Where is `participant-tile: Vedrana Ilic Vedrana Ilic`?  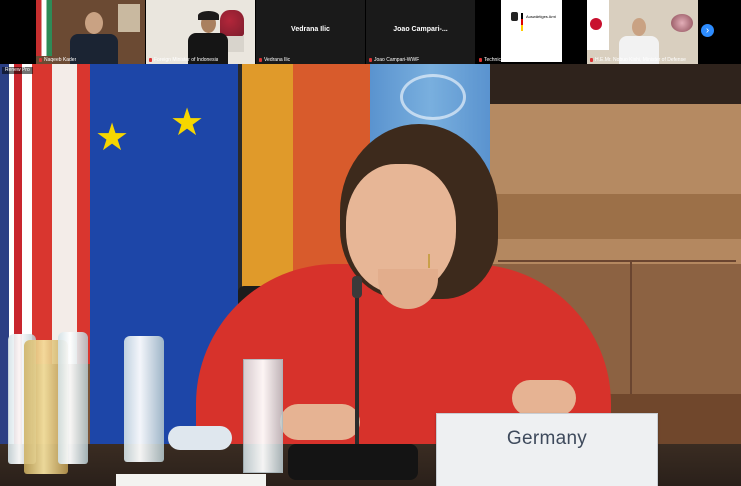
participant-tile: Vedrana Ilic Vedrana Ilic is located at coordinates (310, 32).